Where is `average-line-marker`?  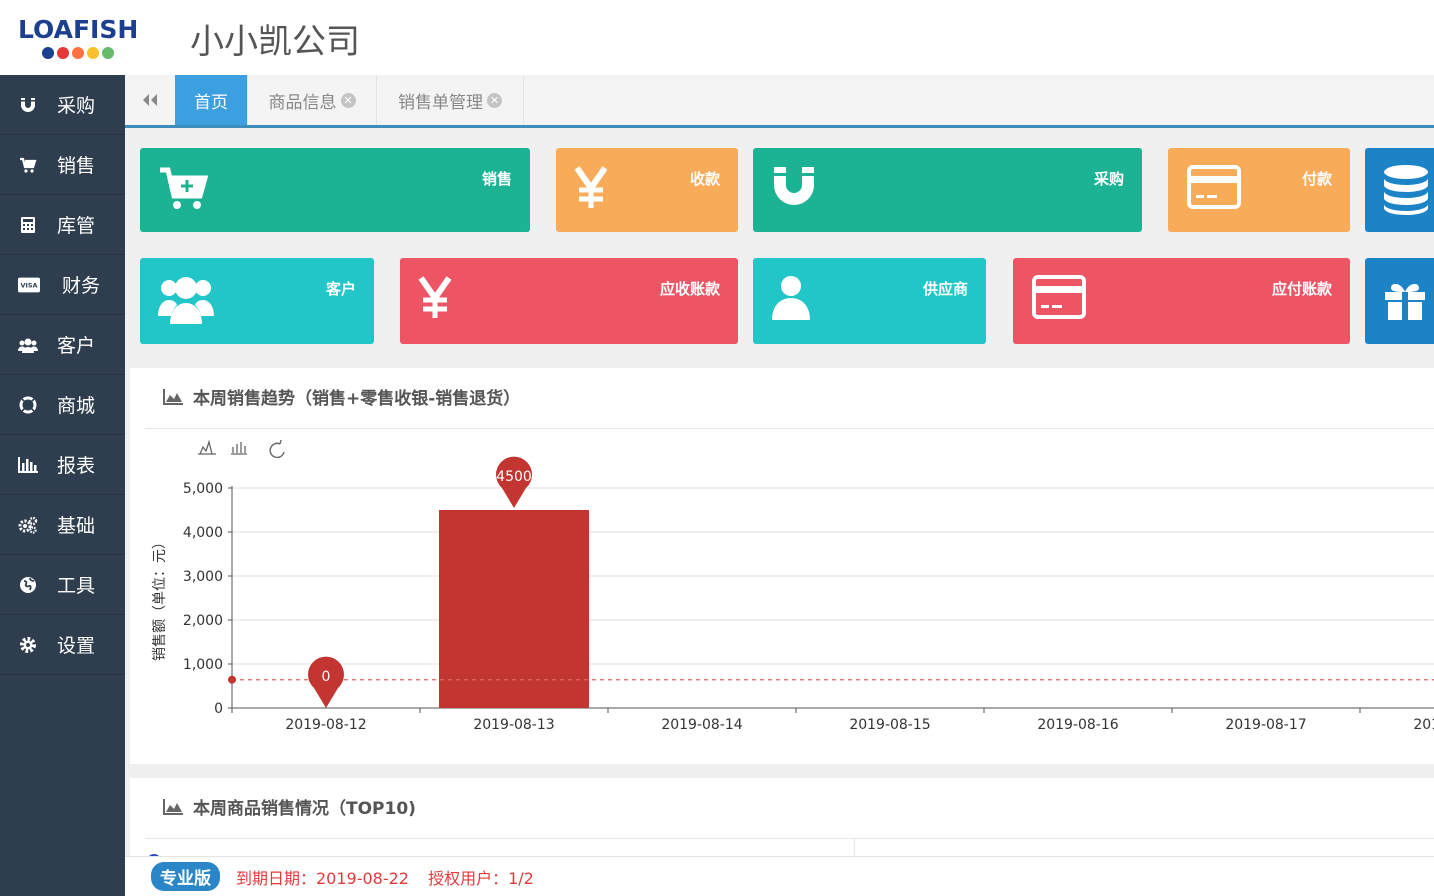
average-line-marker is located at coordinates (232, 679).